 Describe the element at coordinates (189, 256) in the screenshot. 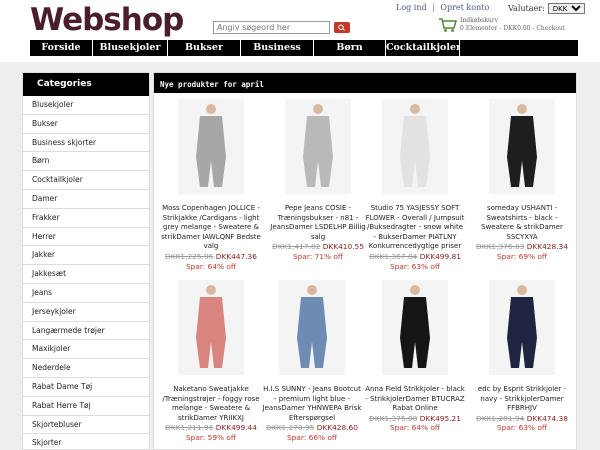

I see `old-price: DKK1,225.96` at that location.